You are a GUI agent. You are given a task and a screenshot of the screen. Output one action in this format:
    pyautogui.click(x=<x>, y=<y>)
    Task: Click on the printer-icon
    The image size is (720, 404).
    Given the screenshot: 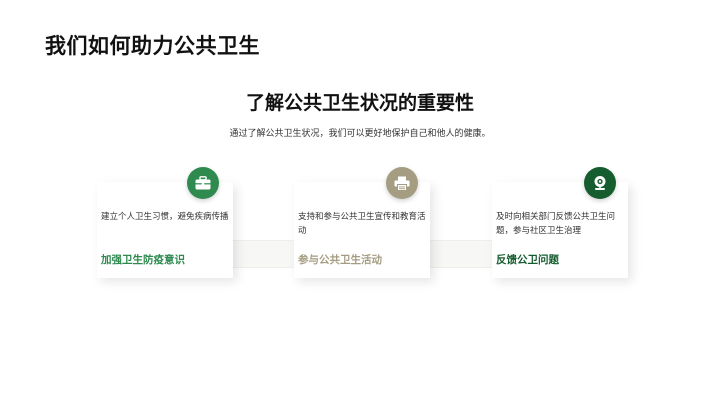 What is the action you would take?
    pyautogui.click(x=402, y=183)
    